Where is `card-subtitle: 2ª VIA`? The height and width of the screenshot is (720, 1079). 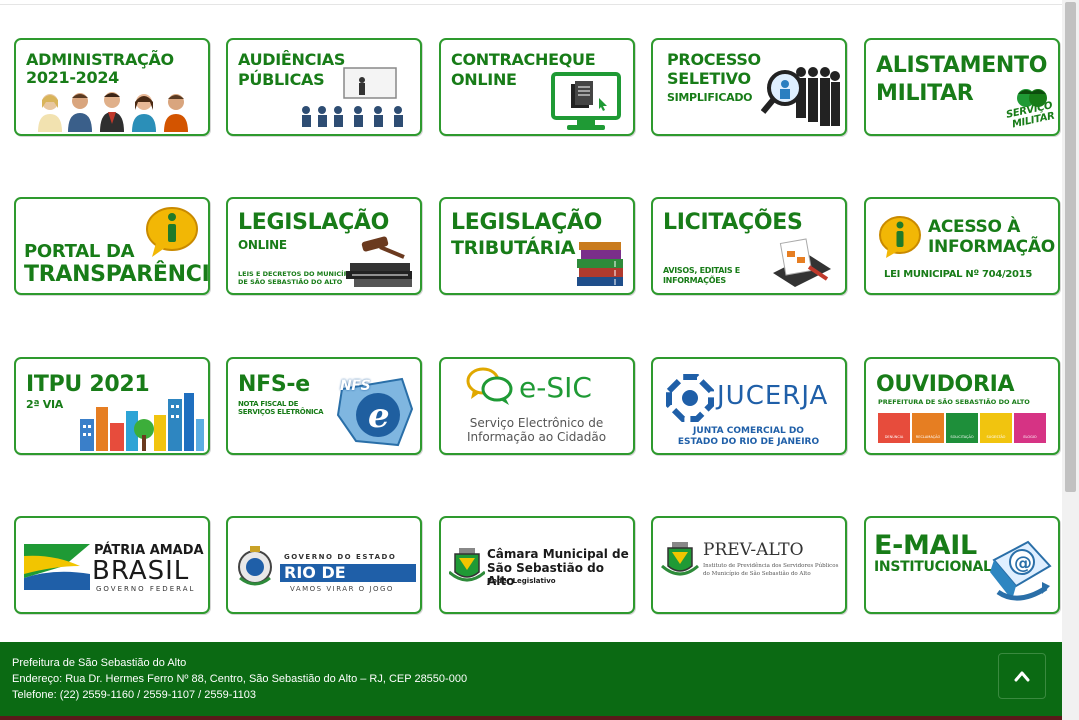
card-subtitle: 2ª VIA is located at coordinates (45, 404).